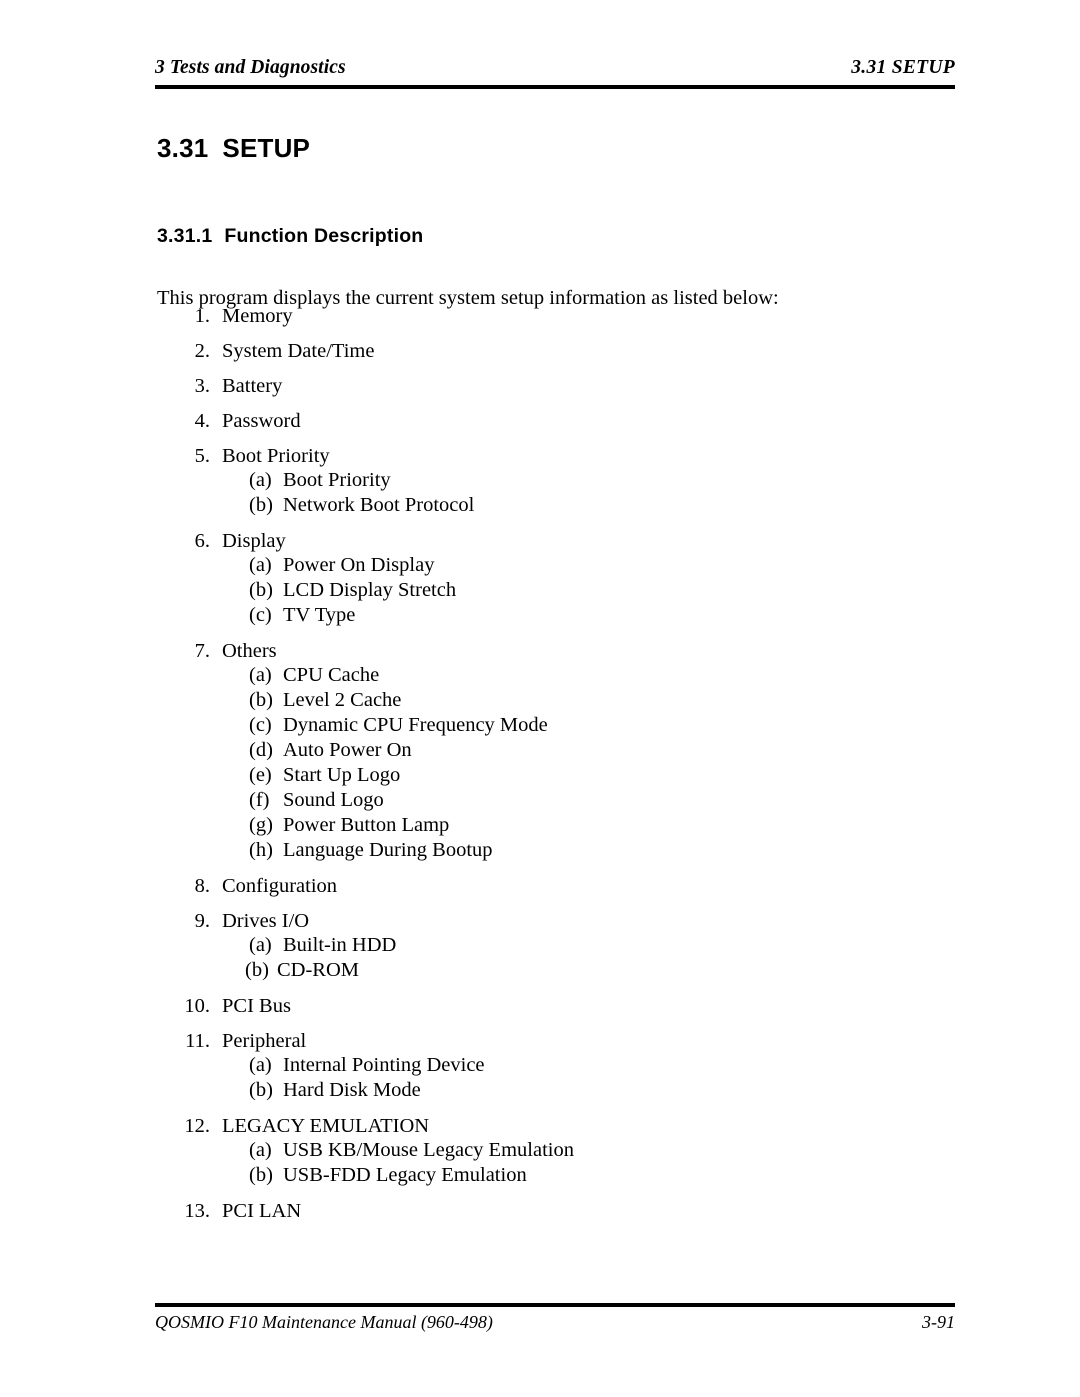 This screenshot has height=1397, width=1080. What do you see at coordinates (347, 750) in the screenshot?
I see `sub-list-item-label: Auto Power On` at bounding box center [347, 750].